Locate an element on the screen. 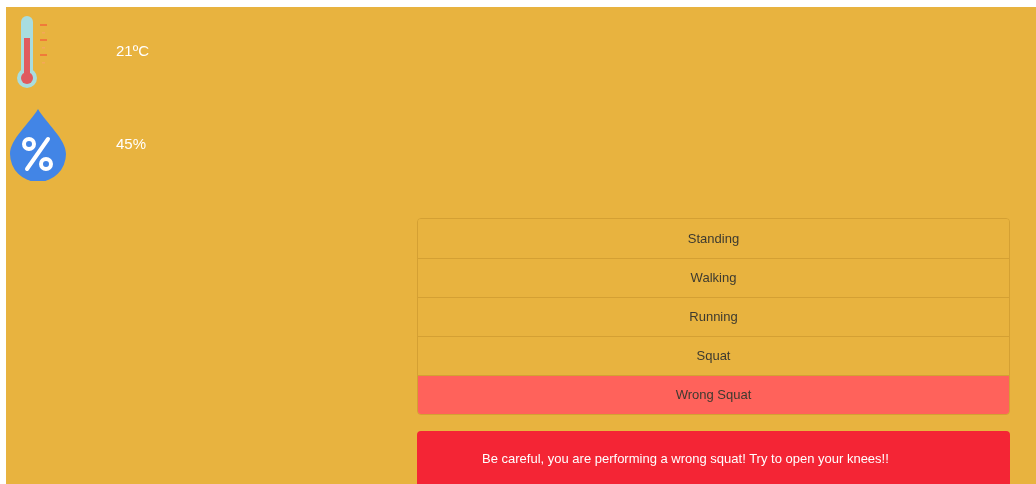 This screenshot has height=484, width=1036. humidity-reading: 45% is located at coordinates (131, 144).